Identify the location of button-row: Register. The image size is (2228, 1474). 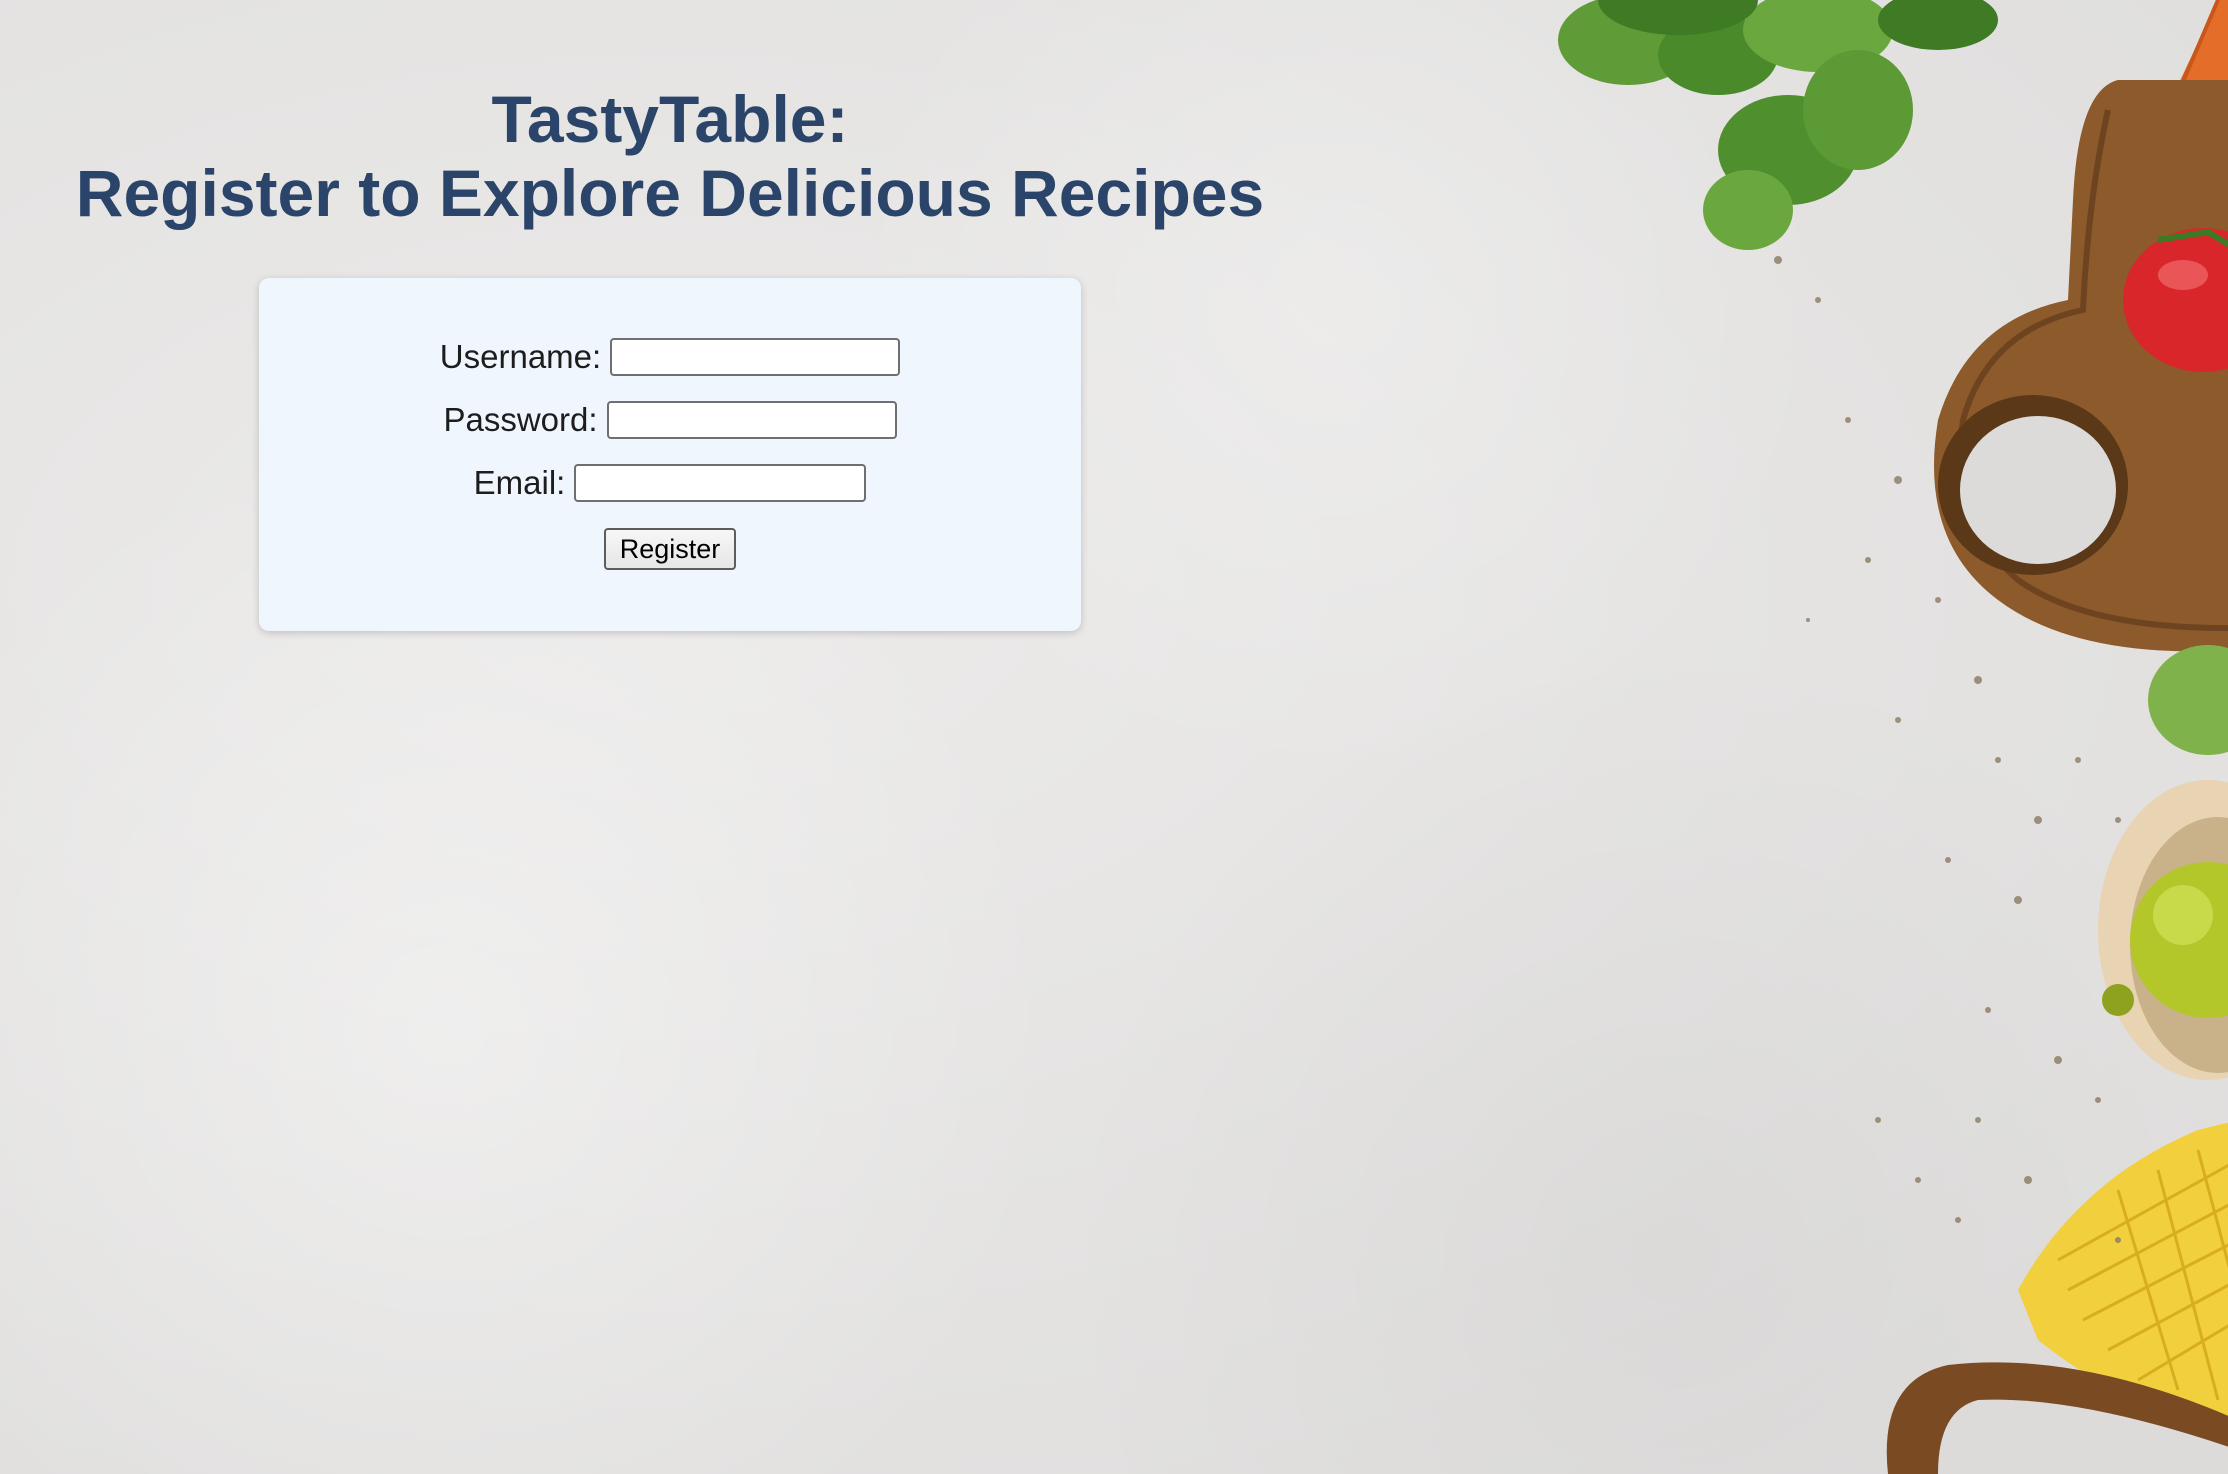
(670, 549).